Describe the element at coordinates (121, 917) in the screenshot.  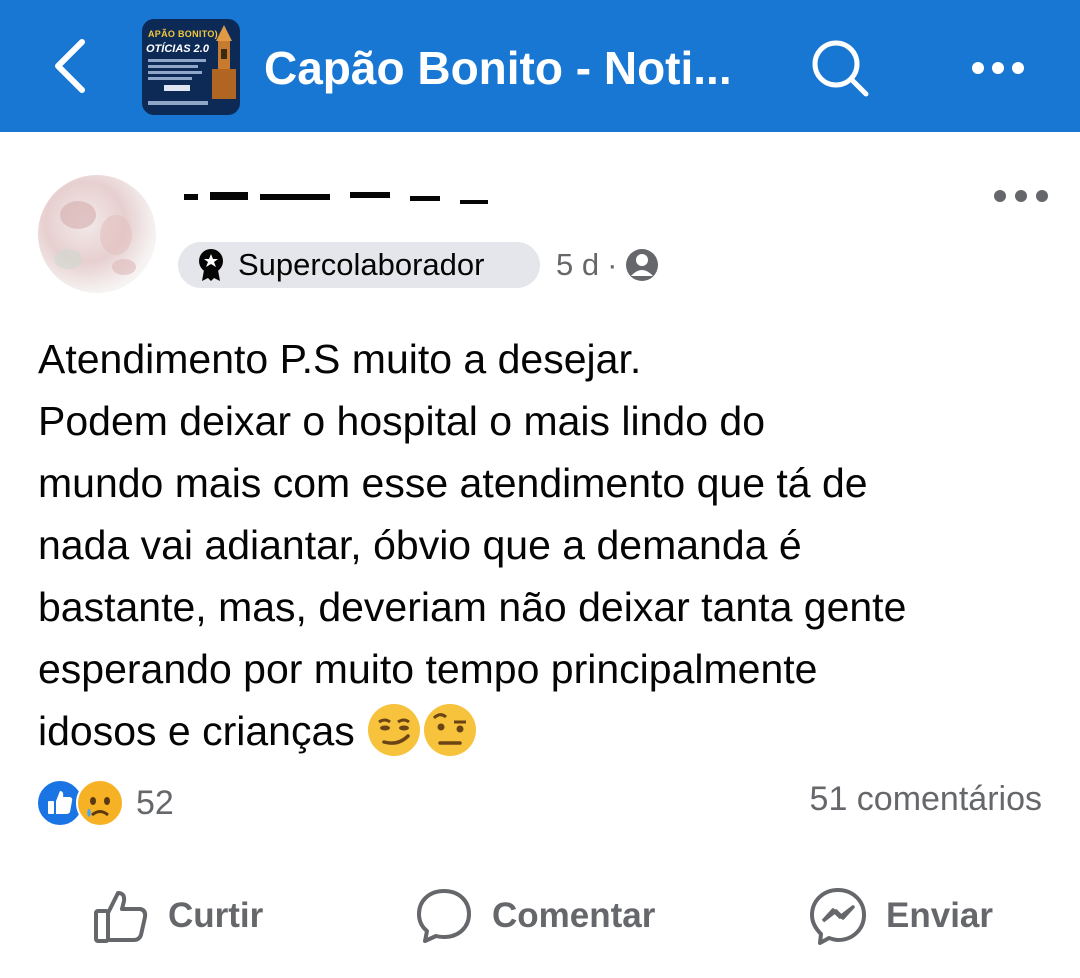
I see `thumbs-up-icon` at that location.